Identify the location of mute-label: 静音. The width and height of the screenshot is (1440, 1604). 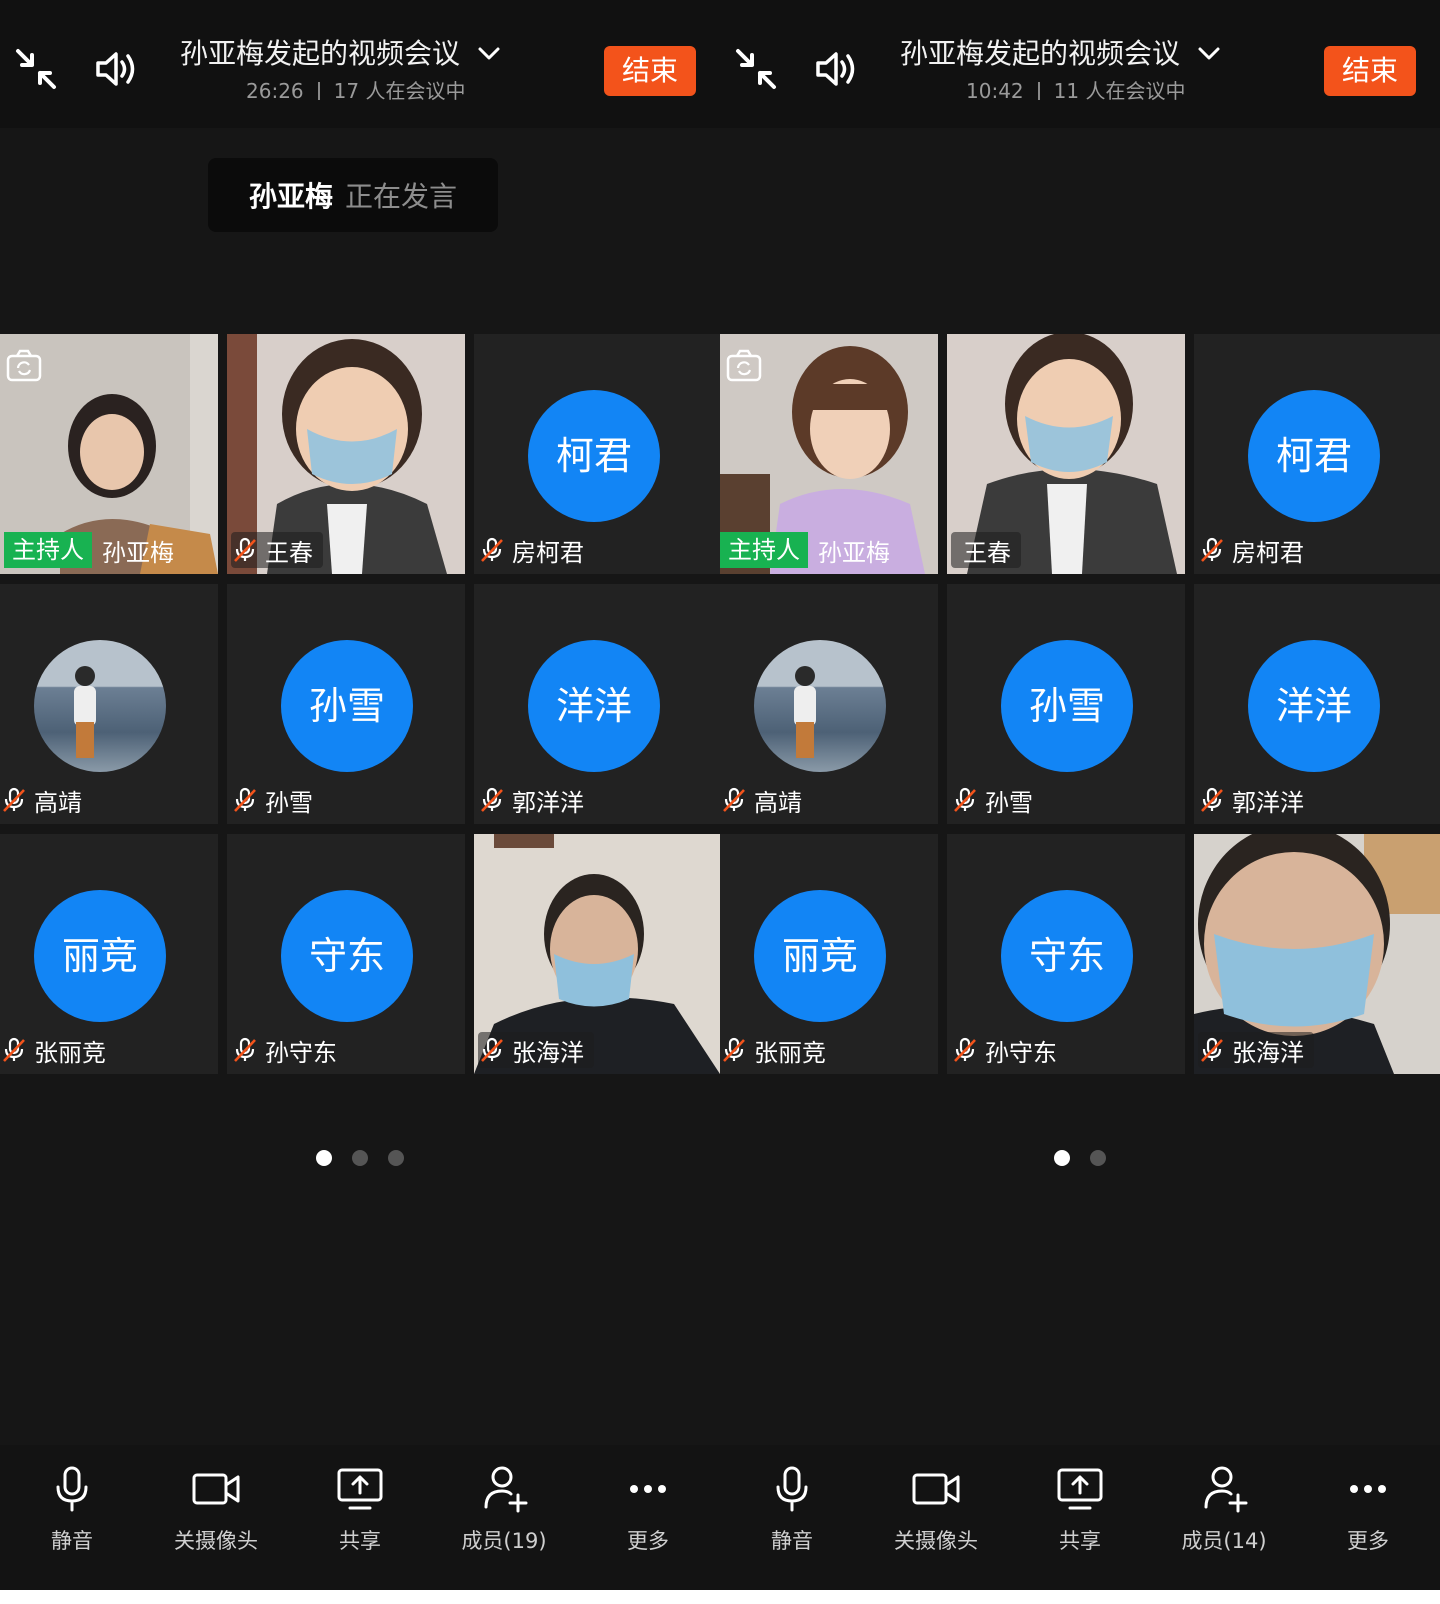
(72, 1541).